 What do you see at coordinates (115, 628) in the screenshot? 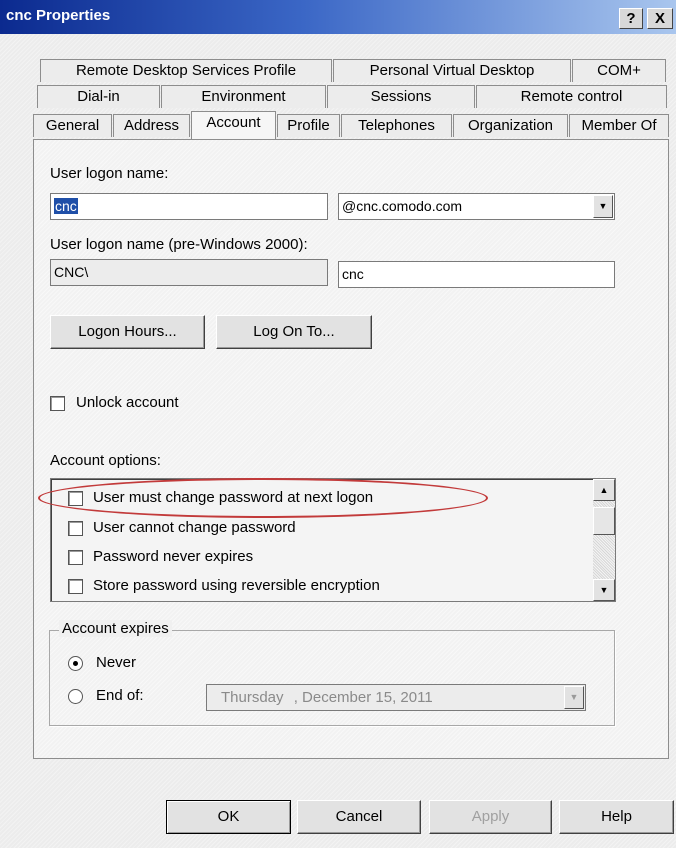
I see `account-expires-label: Account expires` at bounding box center [115, 628].